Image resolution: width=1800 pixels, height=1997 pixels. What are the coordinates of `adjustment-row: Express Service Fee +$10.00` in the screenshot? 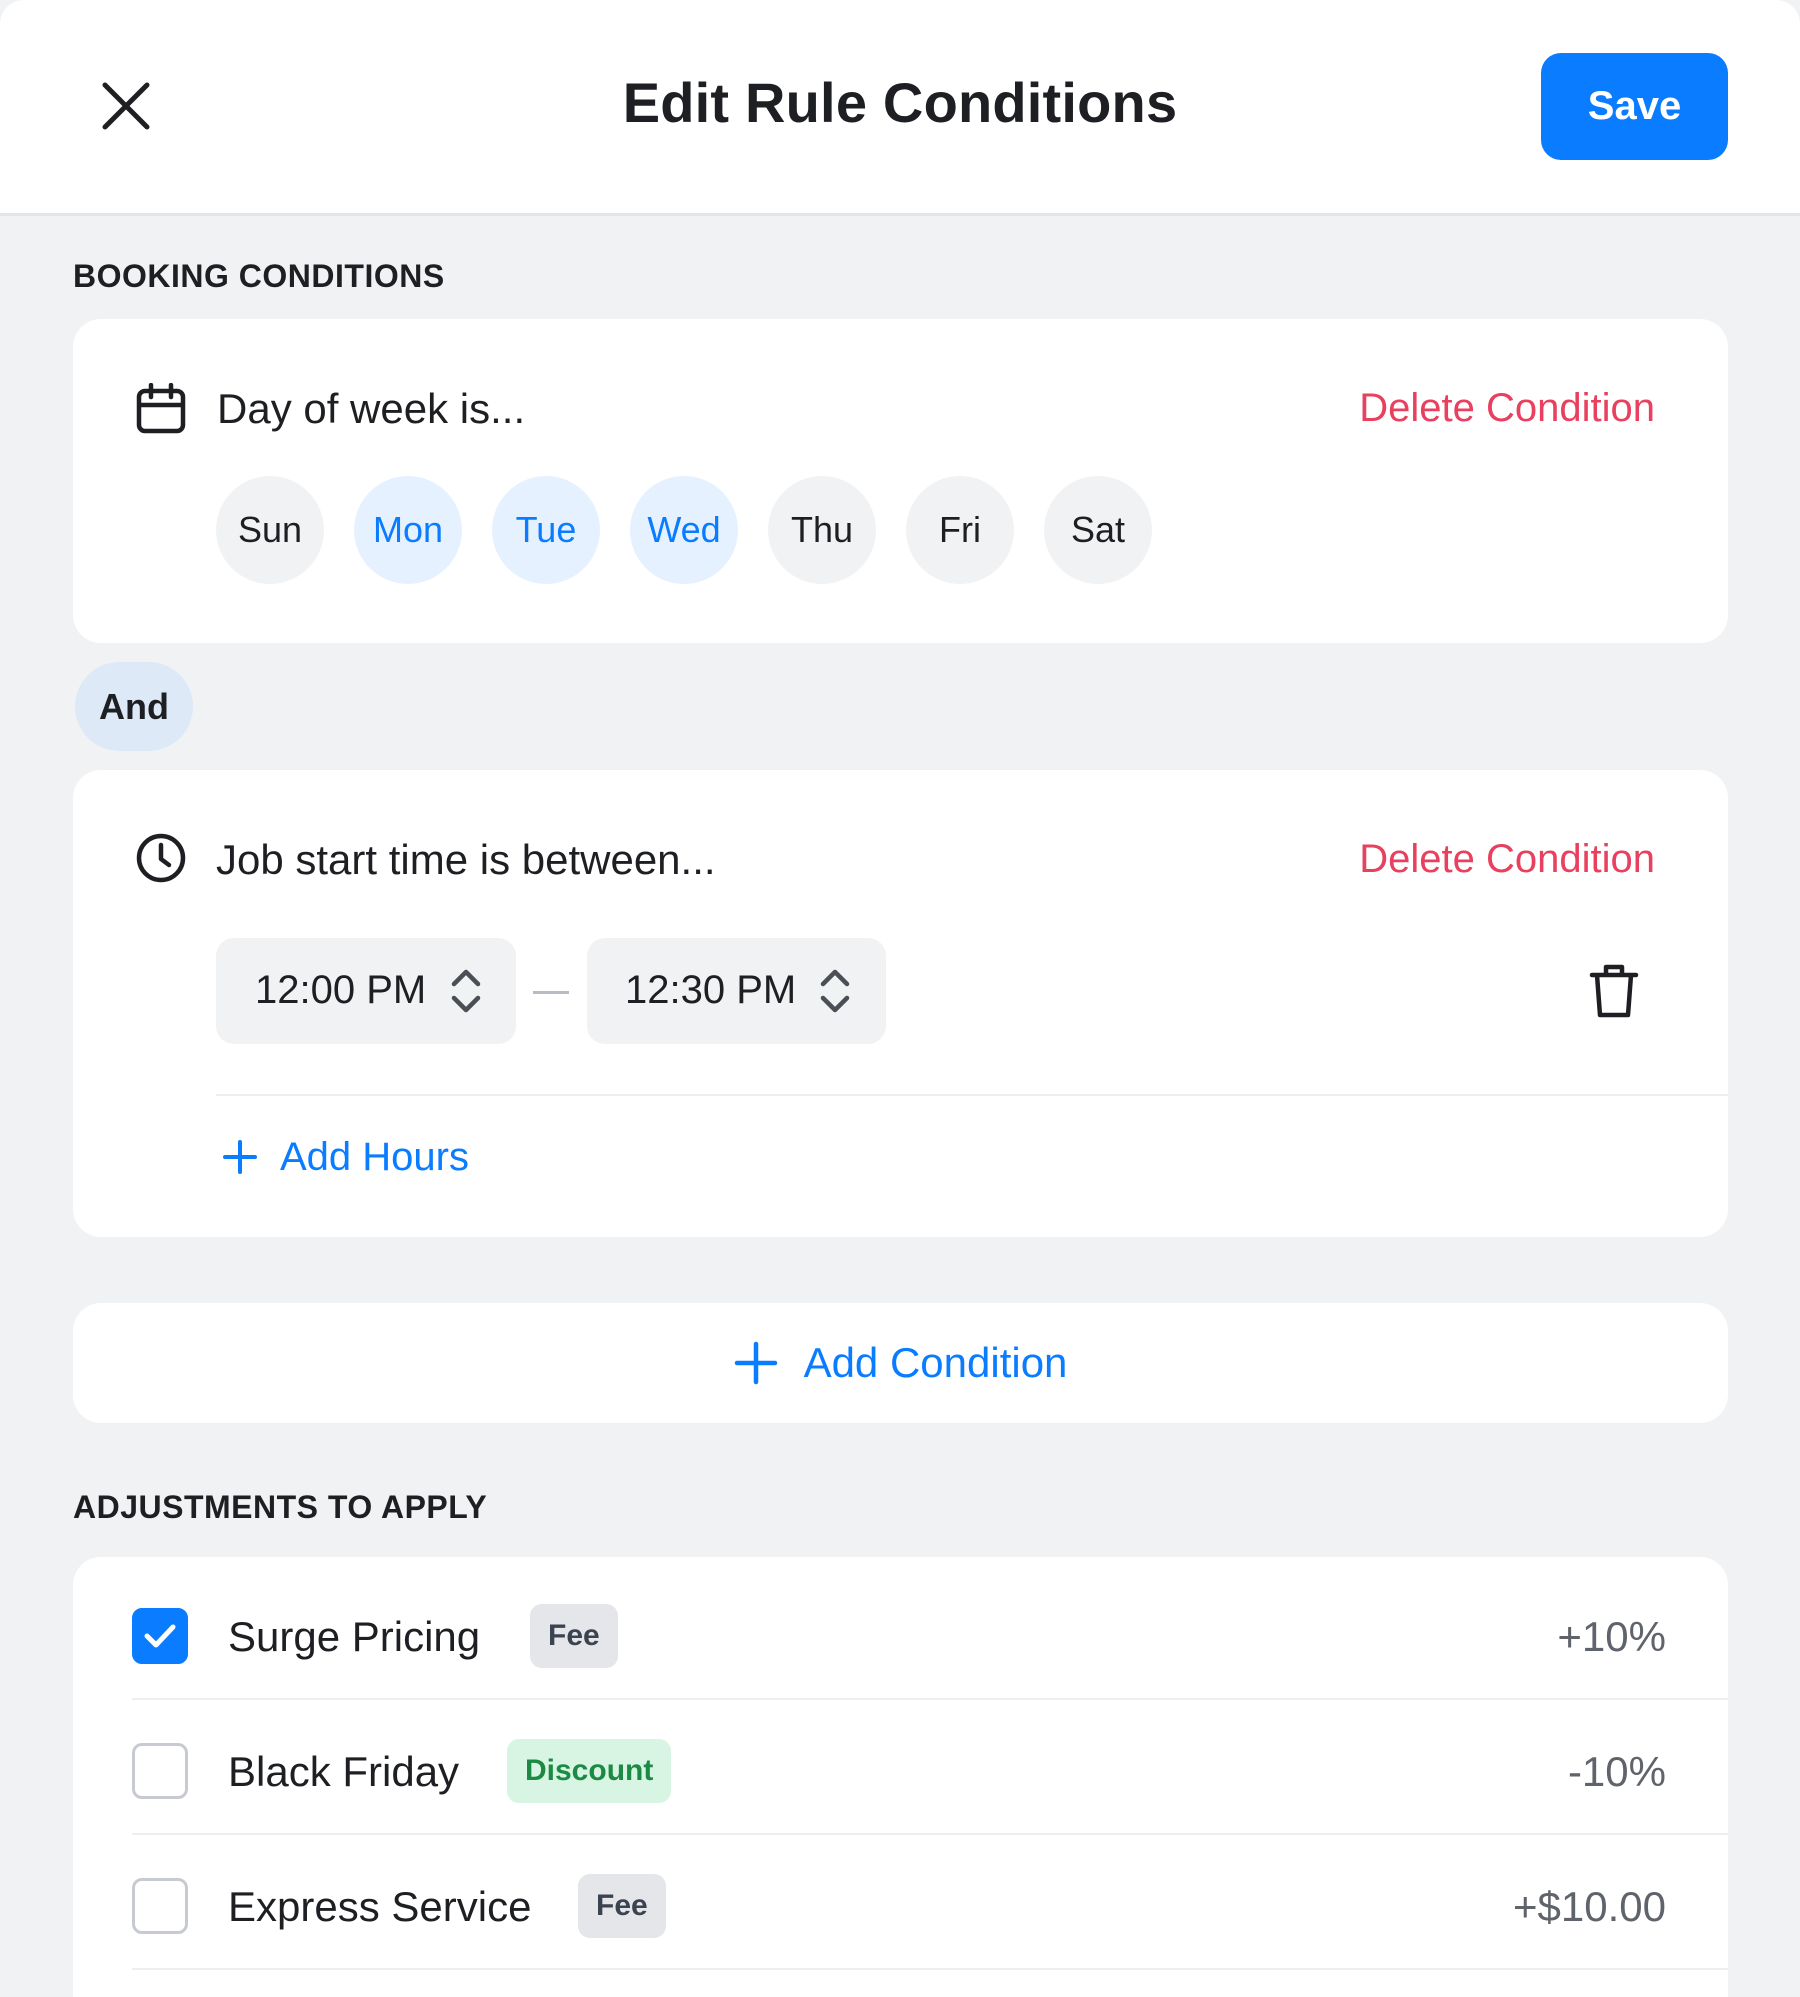 It's located at (929, 1902).